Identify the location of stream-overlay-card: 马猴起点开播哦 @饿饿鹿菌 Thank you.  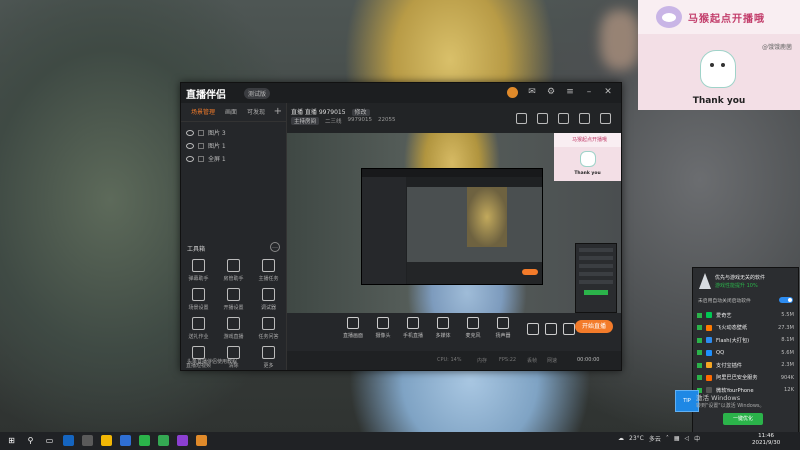
(719, 55).